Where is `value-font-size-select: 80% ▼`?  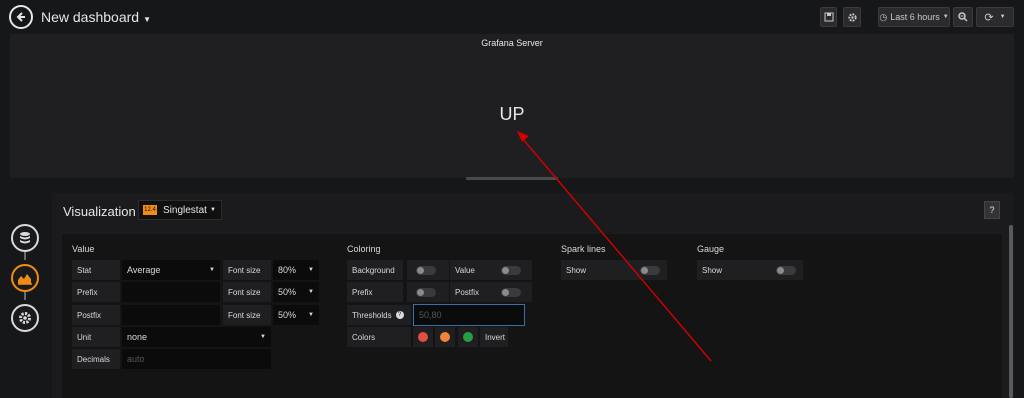 value-font-size-select: 80% ▼ is located at coordinates (296, 270).